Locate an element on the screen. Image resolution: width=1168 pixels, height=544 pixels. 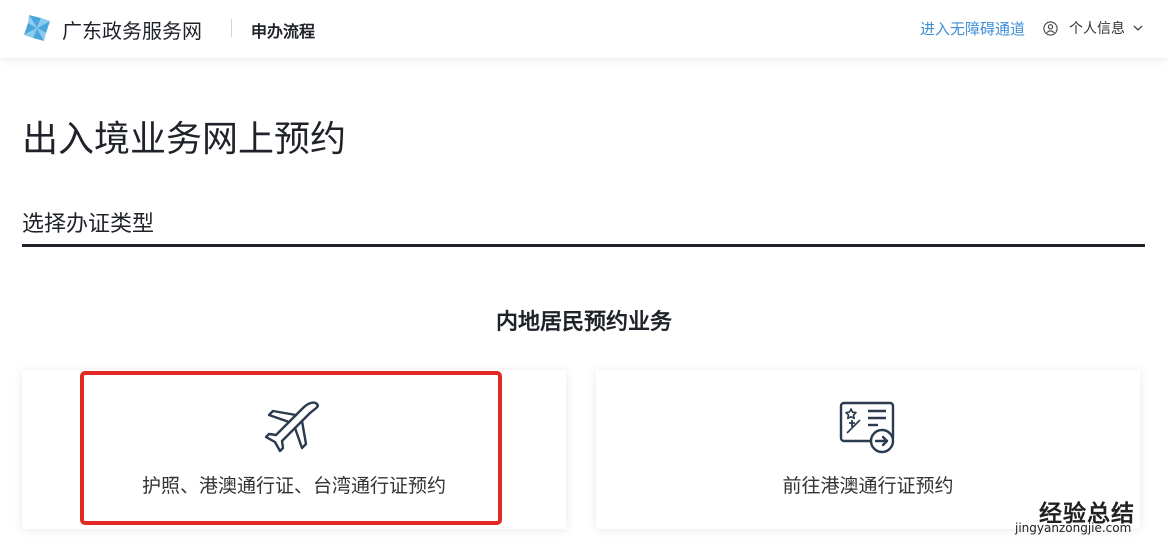
header-divider is located at coordinates (231, 28).